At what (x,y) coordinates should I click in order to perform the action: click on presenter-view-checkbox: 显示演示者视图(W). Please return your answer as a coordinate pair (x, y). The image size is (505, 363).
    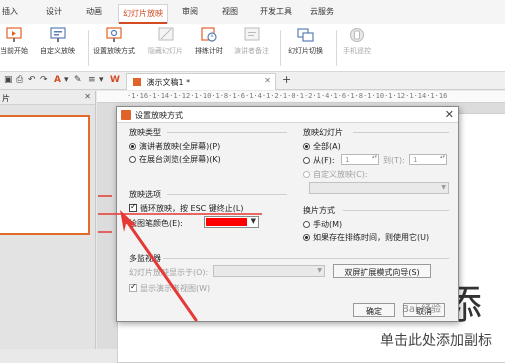
    Looking at the image, I should click on (170, 288).